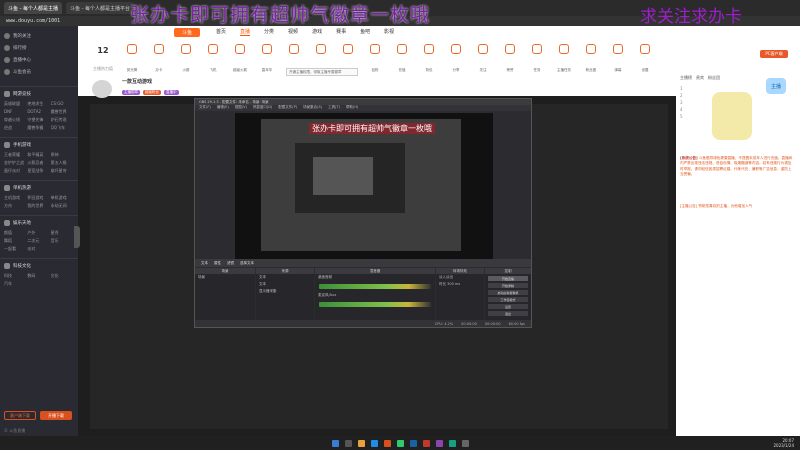 This screenshot has height=450, width=800. What do you see at coordinates (293, 32) in the screenshot?
I see `nav-link: 视频` at bounding box center [293, 32].